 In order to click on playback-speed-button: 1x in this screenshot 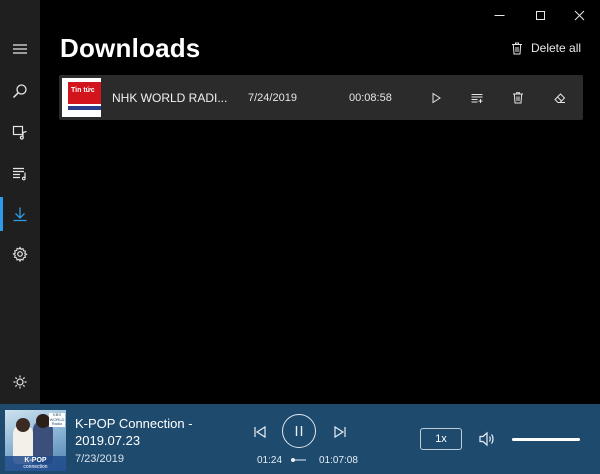, I will do `click(441, 439)`.